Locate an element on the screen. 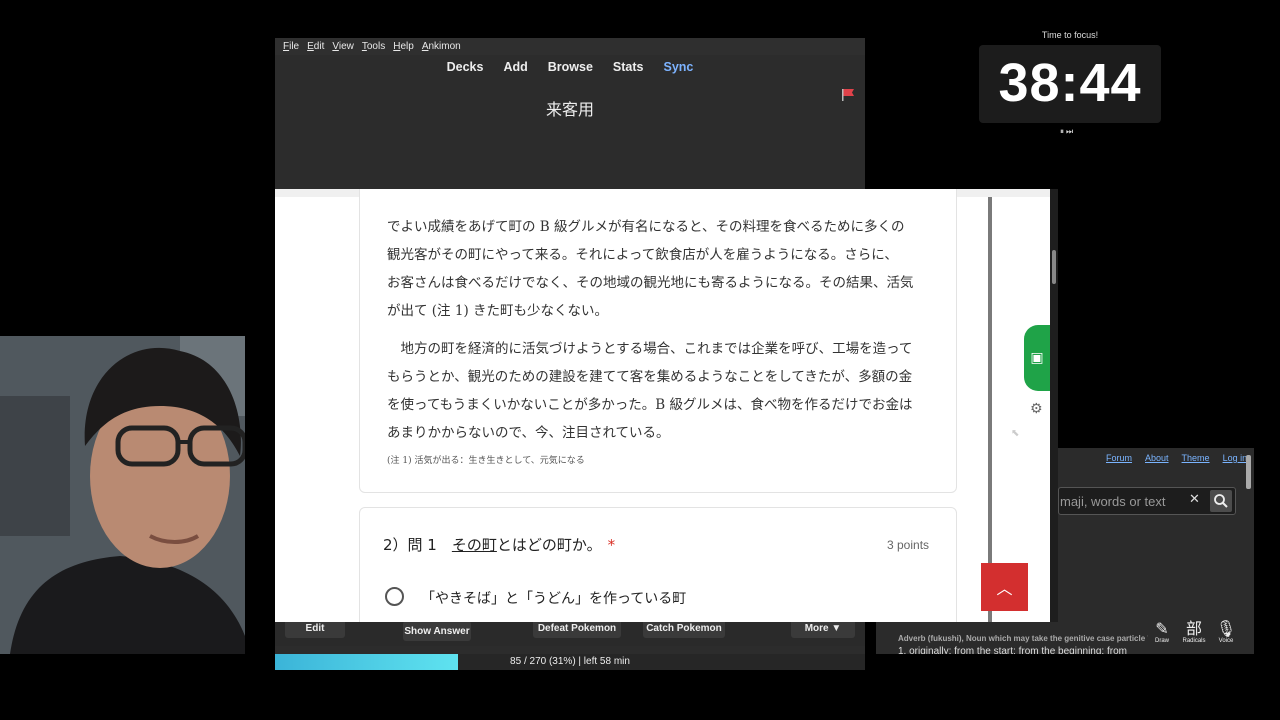  timer-controls: ⏸⏭ is located at coordinates (1067, 132).